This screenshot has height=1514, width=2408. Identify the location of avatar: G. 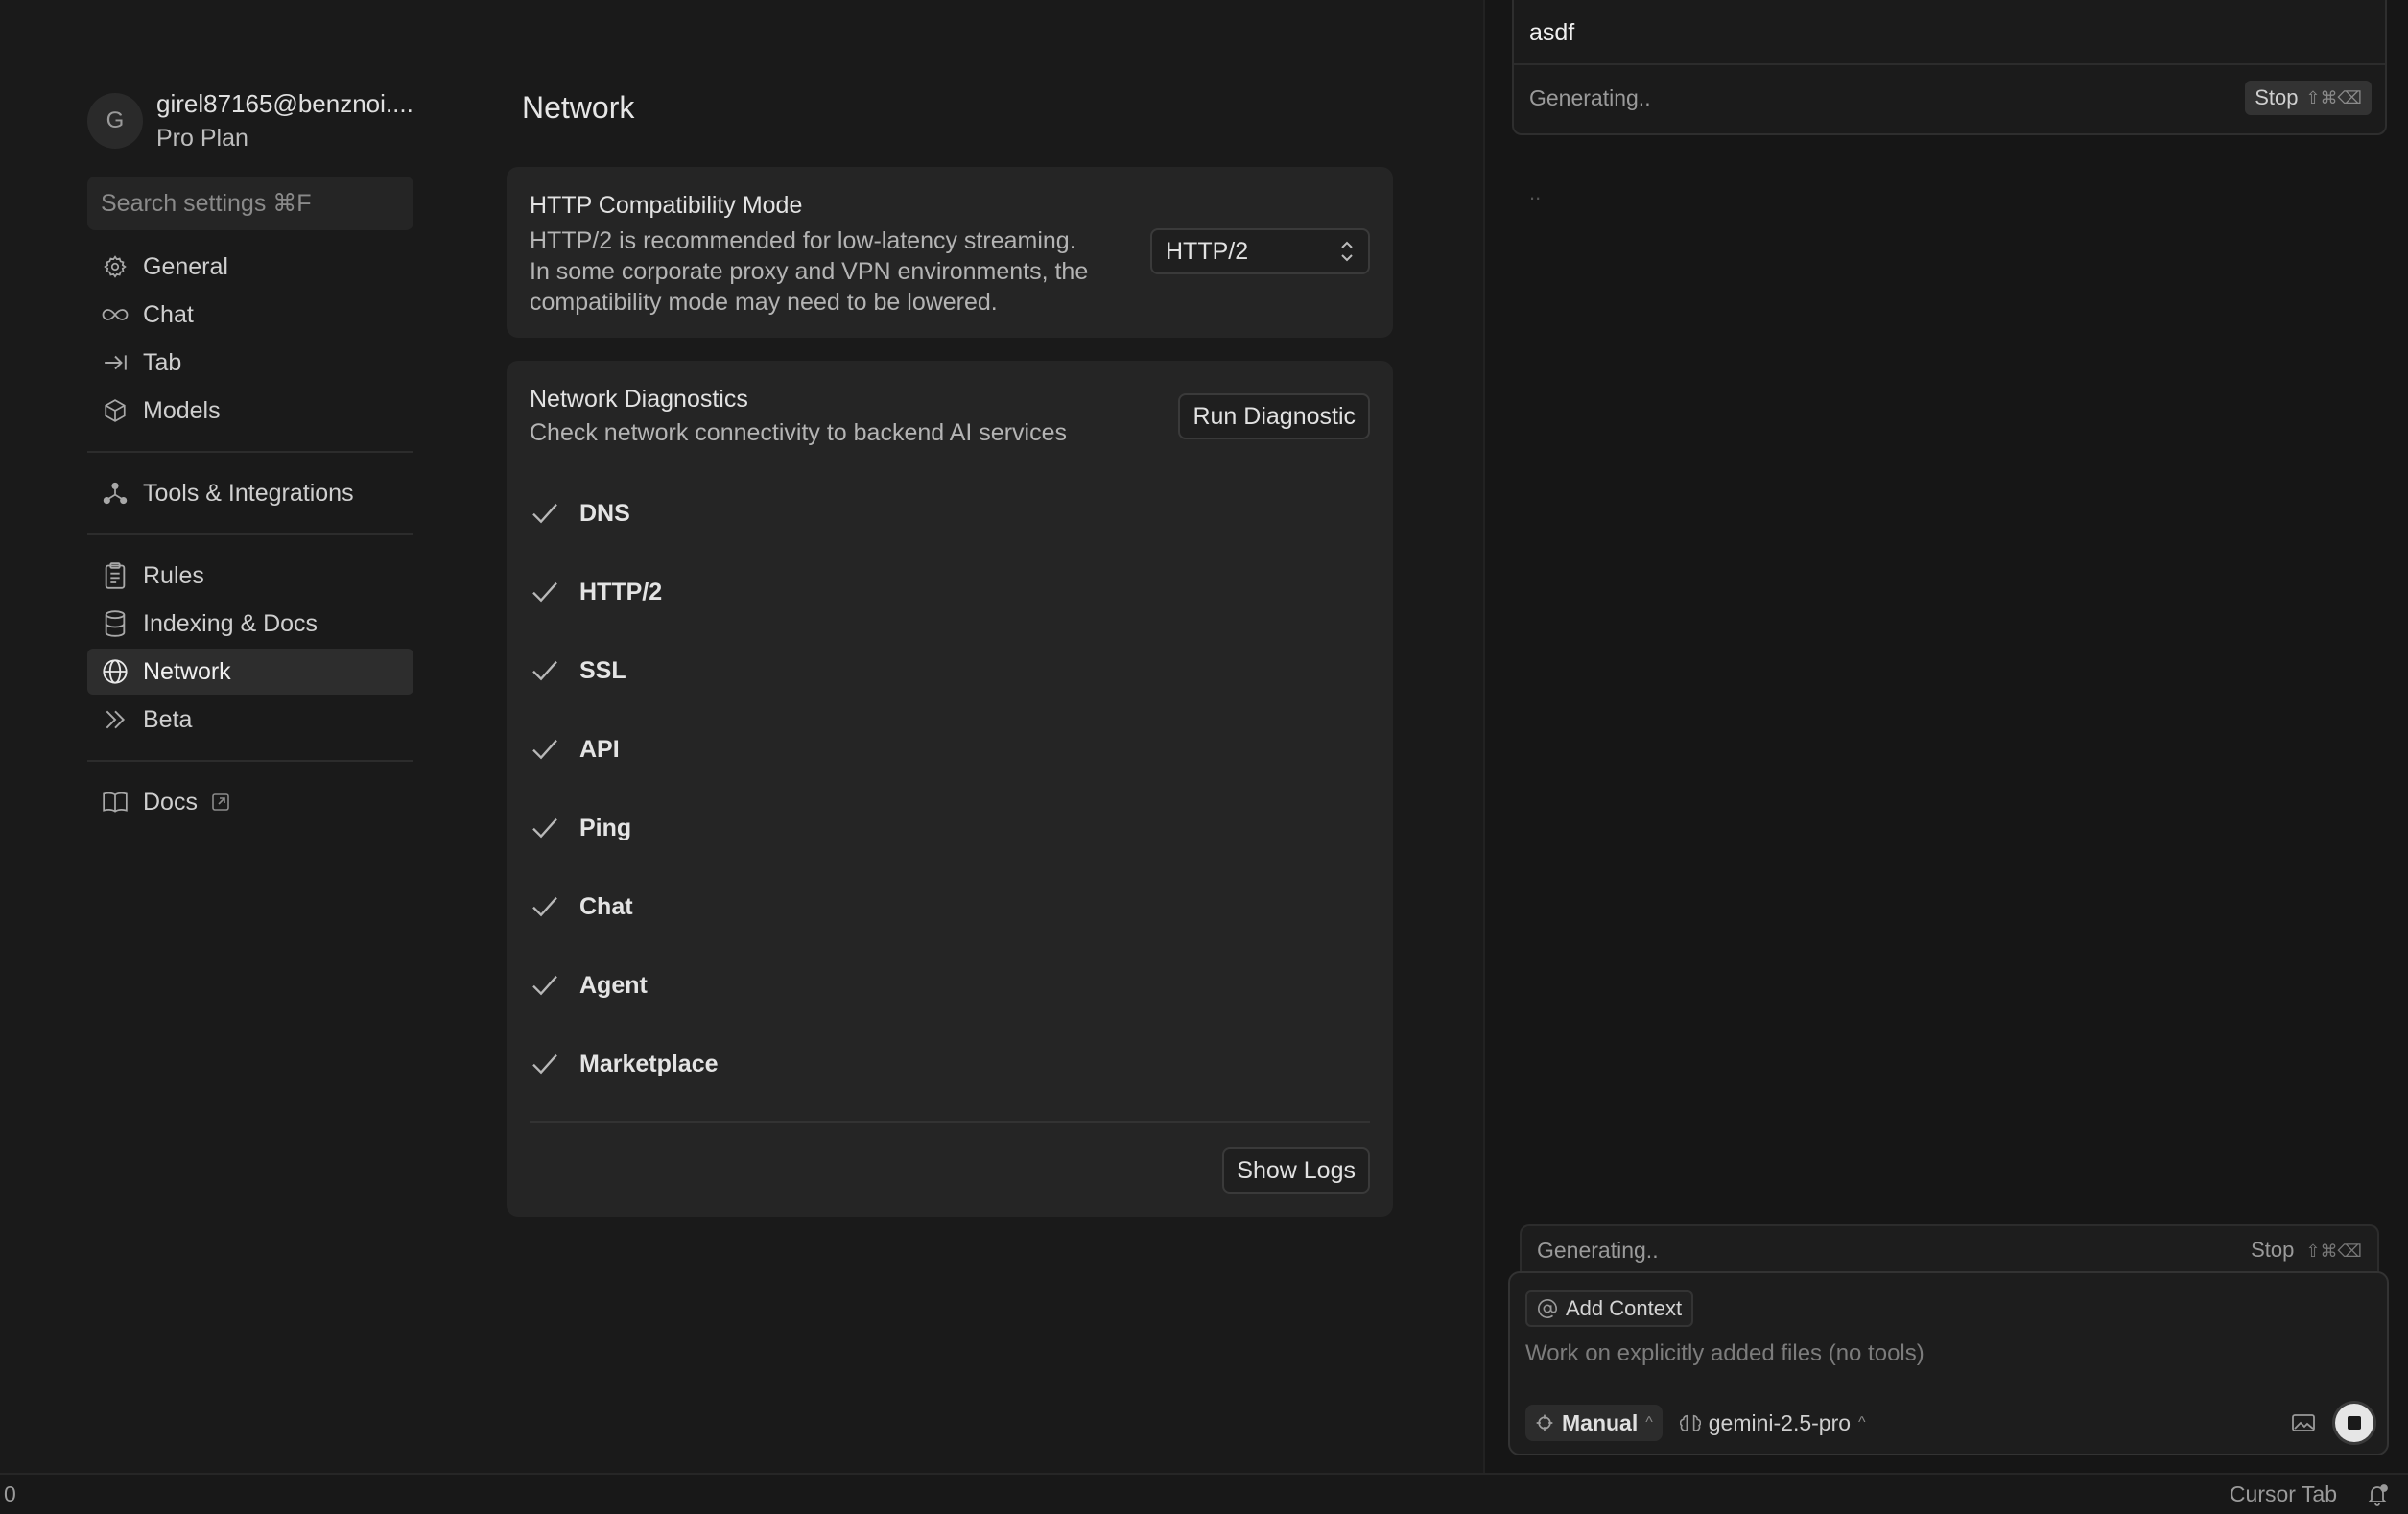
(115, 121).